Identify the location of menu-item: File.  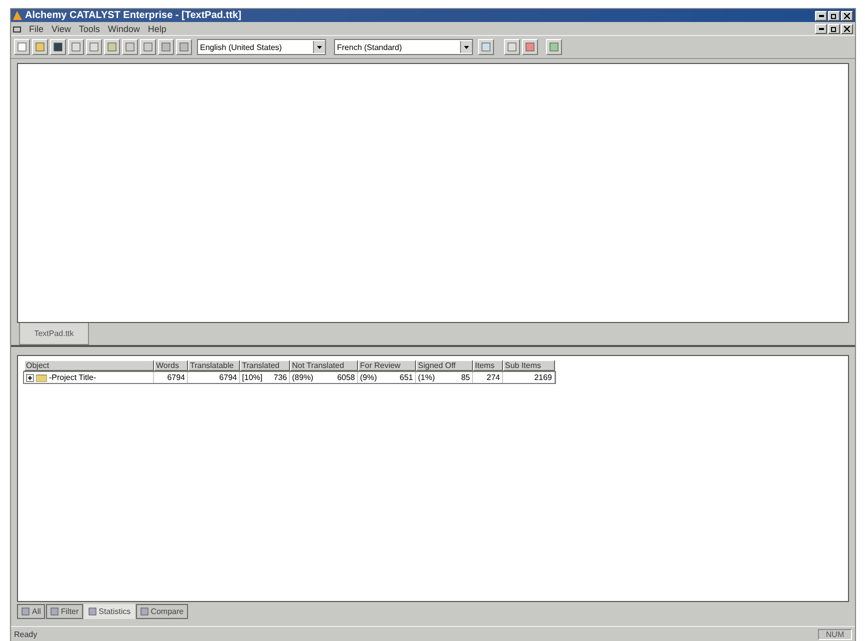
(36, 29).